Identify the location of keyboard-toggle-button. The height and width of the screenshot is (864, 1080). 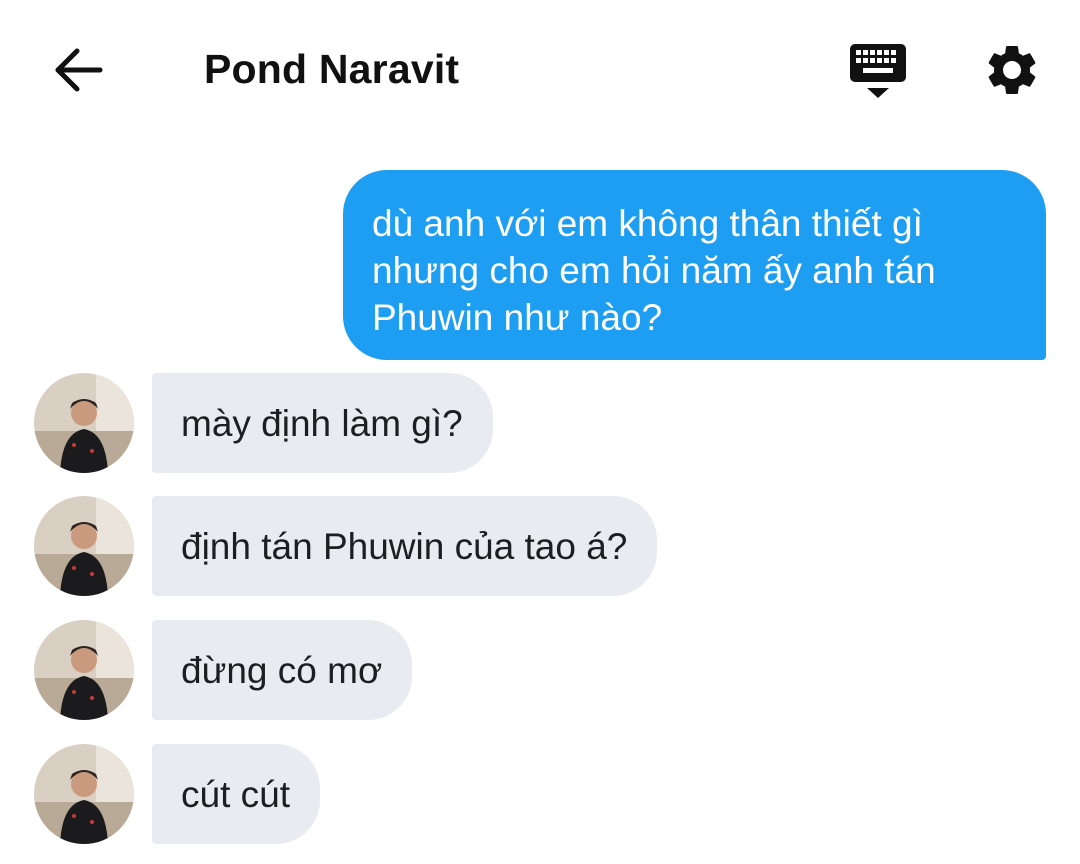
(878, 72).